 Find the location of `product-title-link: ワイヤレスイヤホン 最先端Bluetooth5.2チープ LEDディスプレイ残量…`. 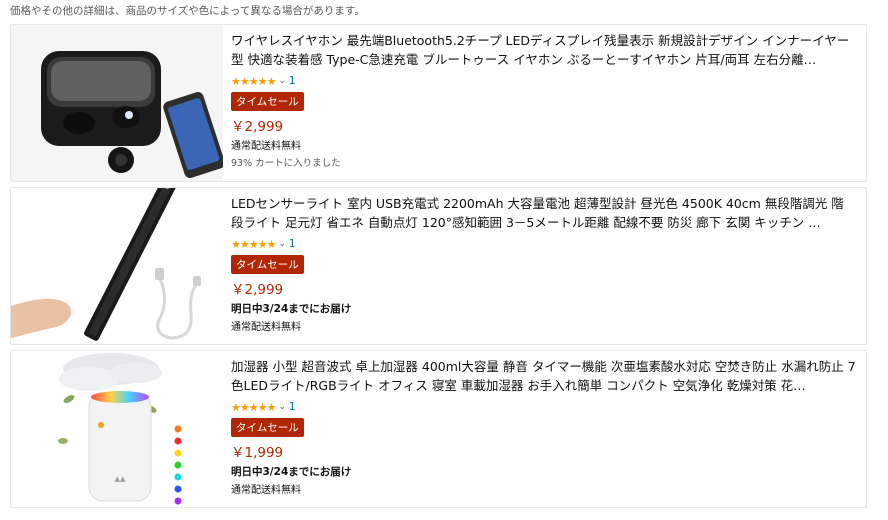

product-title-link: ワイヤレスイヤホン 最先端Bluetooth5.2チープ LEDディスプレイ残量… is located at coordinates (543, 50).